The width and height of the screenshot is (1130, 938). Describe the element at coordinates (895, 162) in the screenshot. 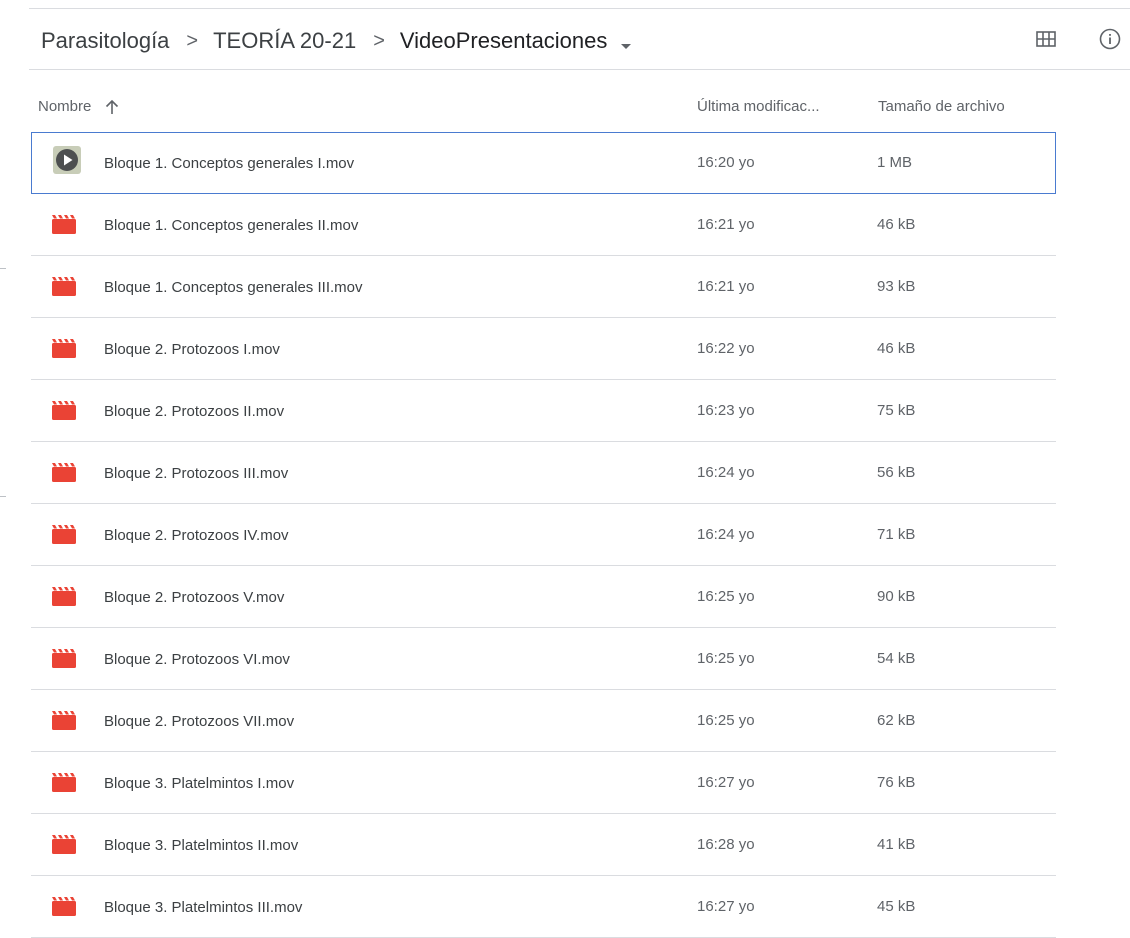

I see `file-size: 1 MB` at that location.